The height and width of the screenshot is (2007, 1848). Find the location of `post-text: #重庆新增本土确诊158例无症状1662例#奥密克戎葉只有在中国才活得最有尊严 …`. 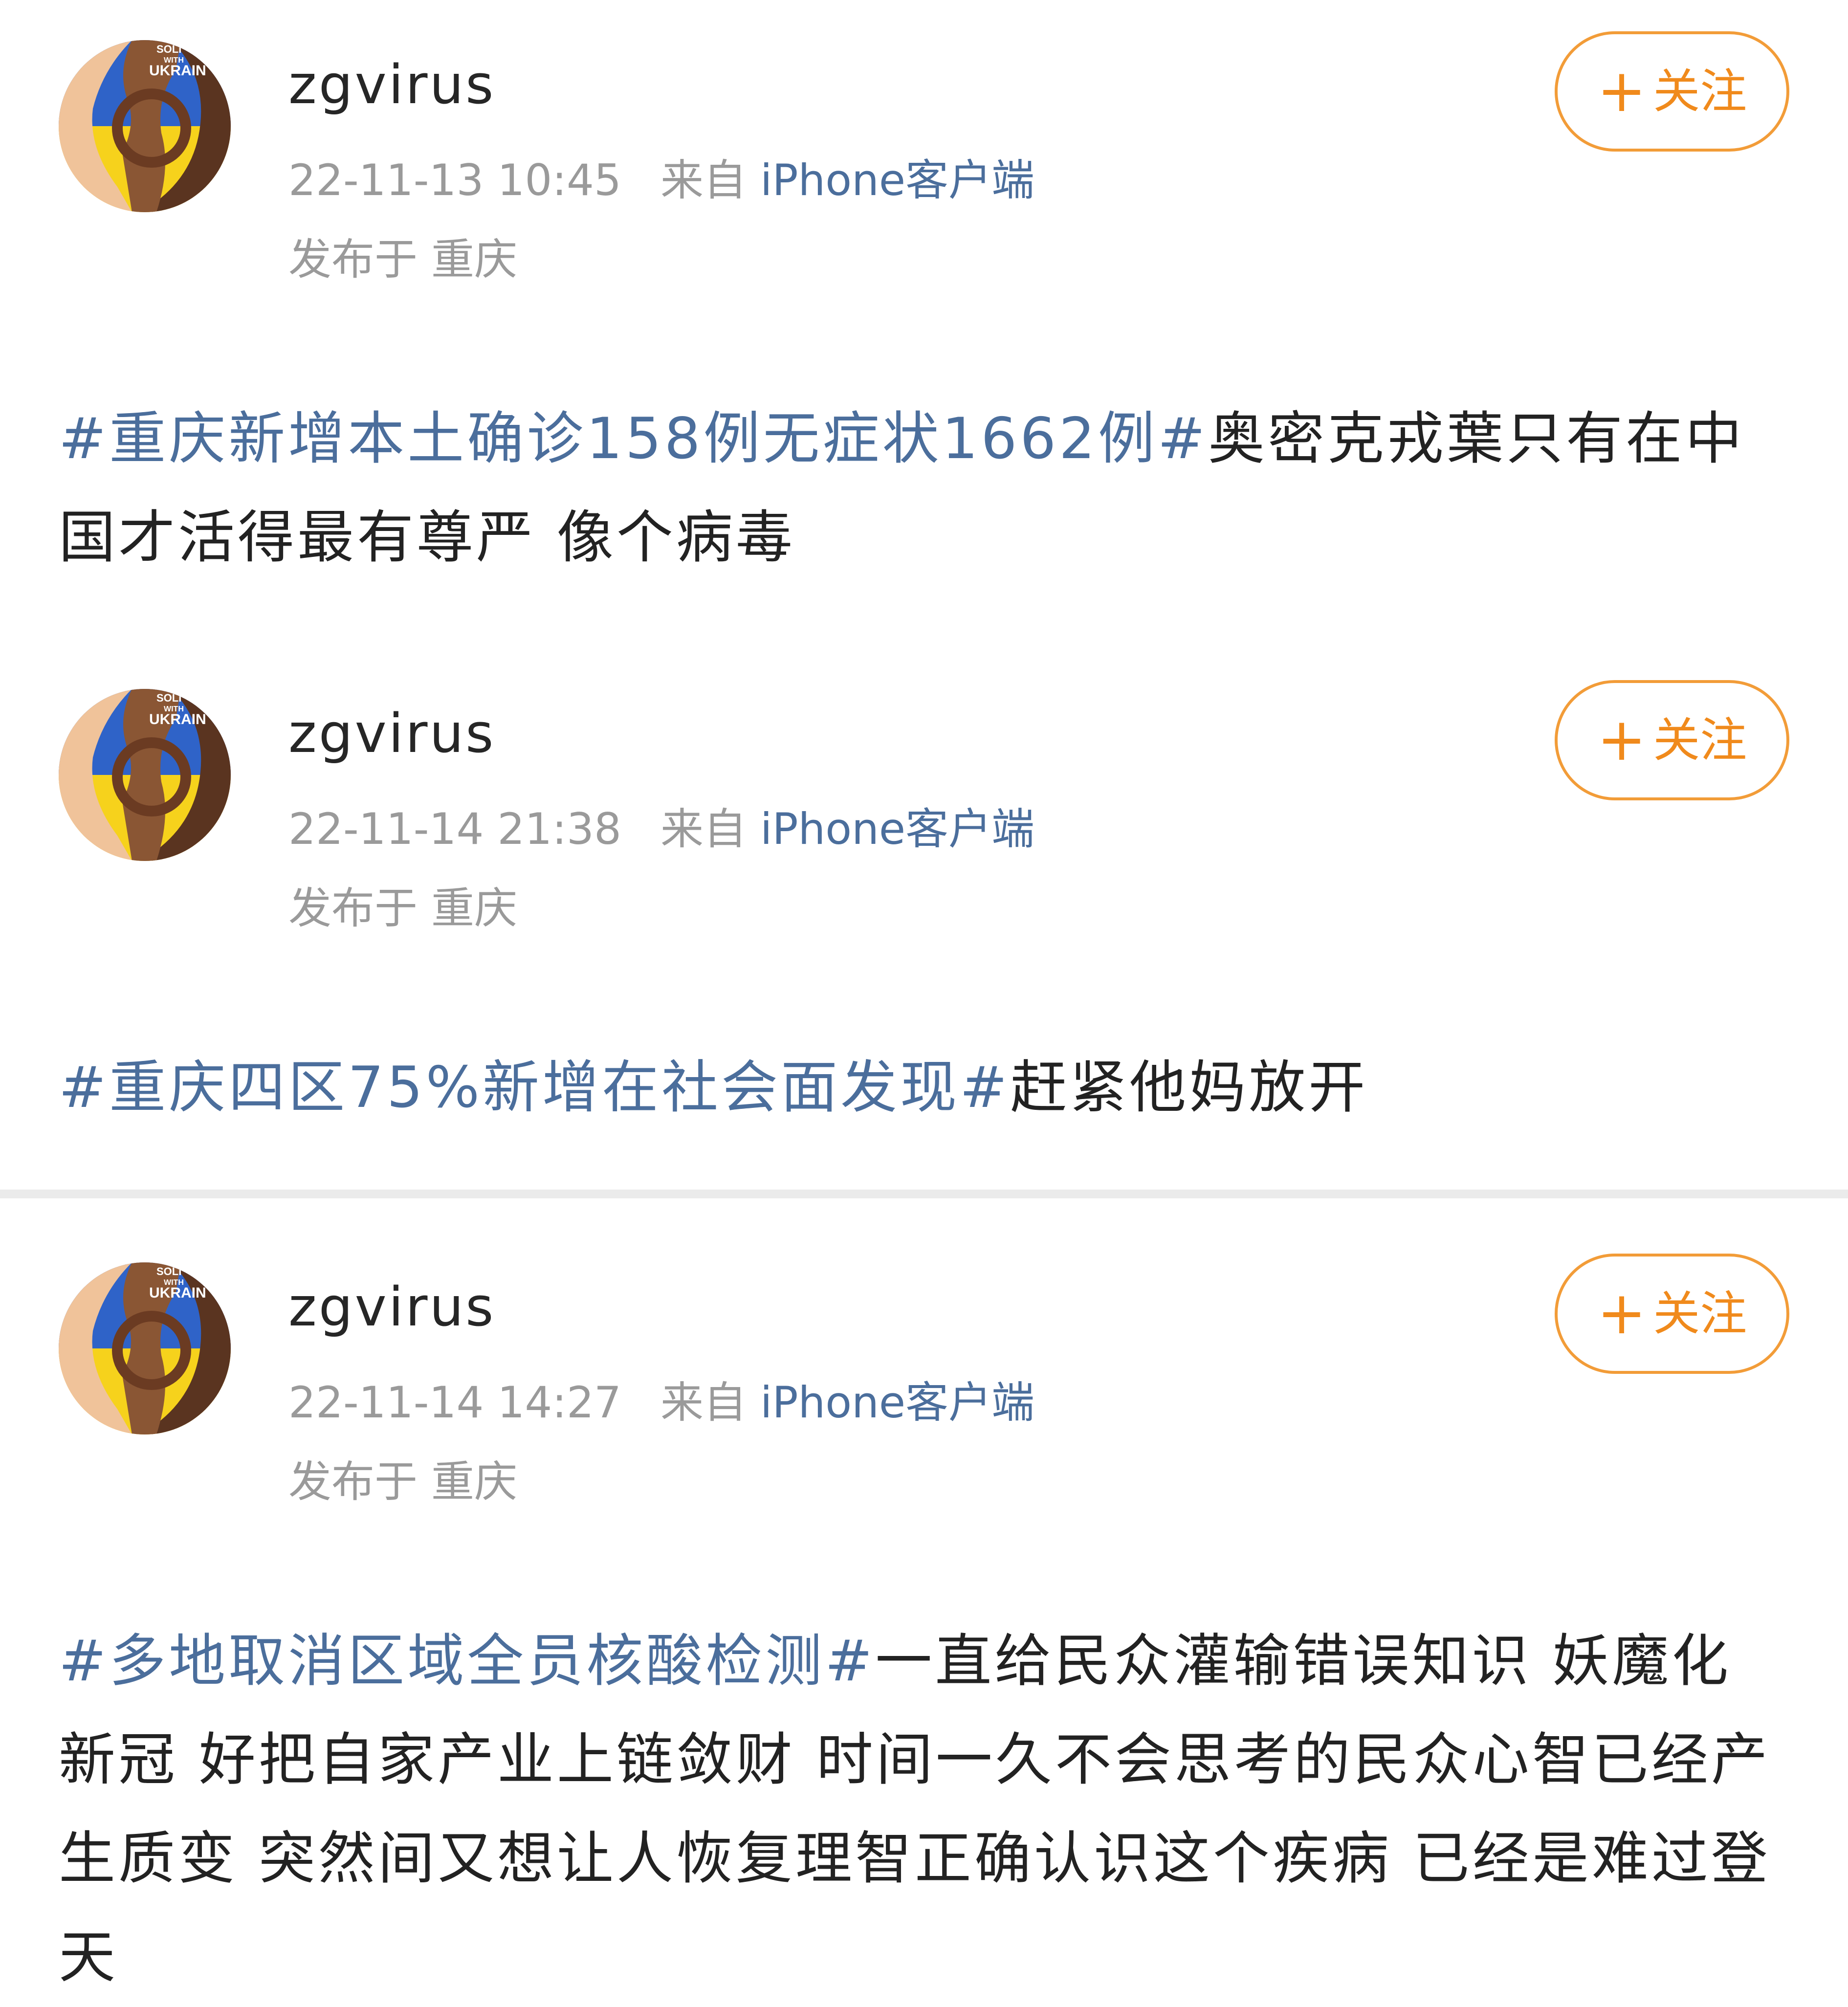

post-text: #重庆新增本土确诊158例无症状1662例#奥密克戎葉只有在中国才活得最有尊严 … is located at coordinates (924, 489).